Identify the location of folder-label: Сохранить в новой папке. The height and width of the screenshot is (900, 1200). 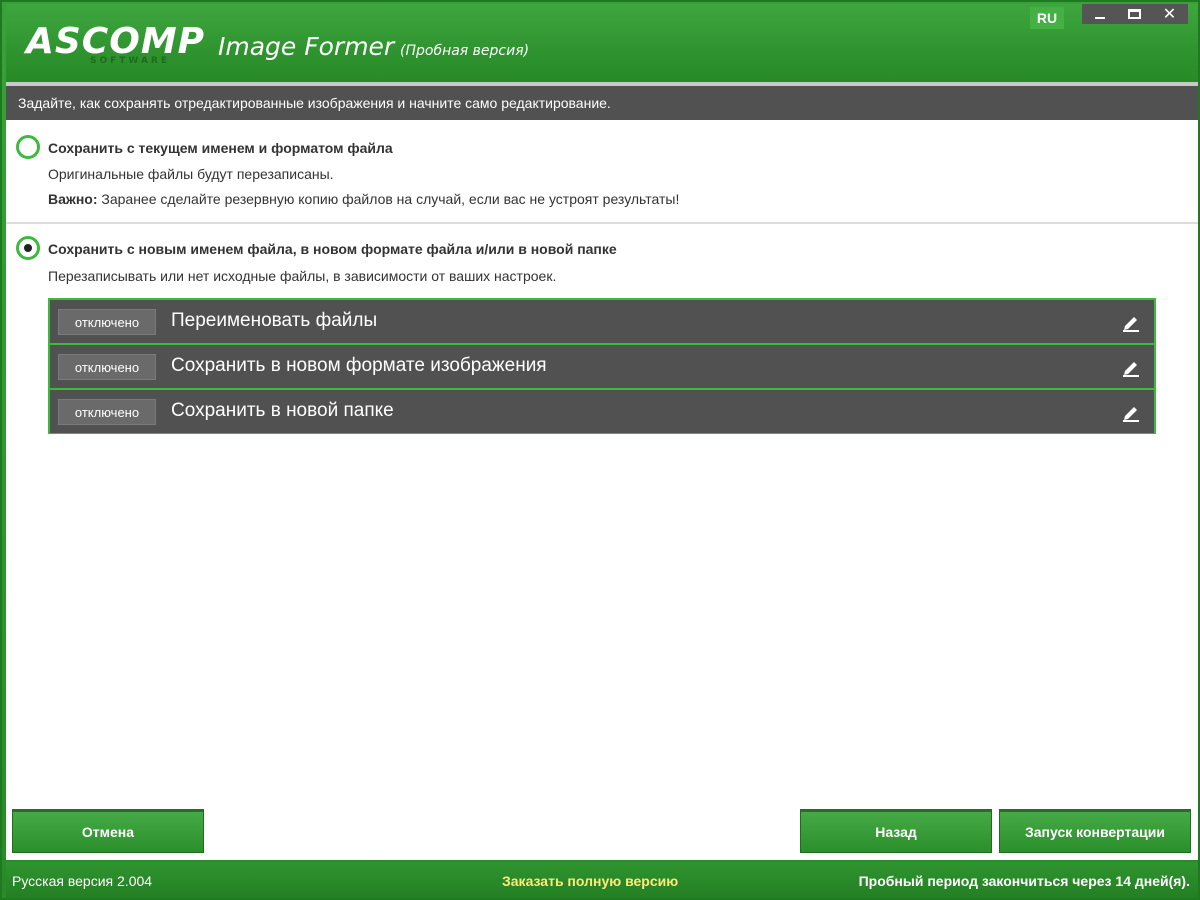
(282, 410).